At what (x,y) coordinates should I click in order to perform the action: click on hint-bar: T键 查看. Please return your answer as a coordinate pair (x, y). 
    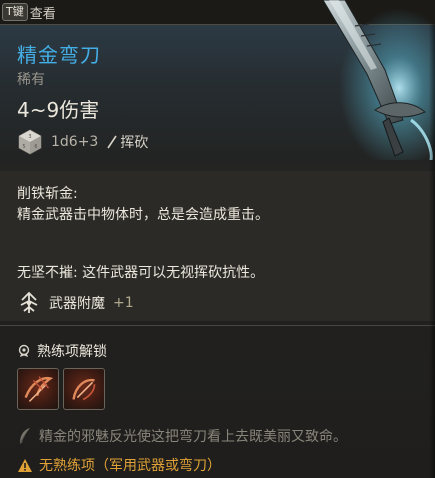
    Looking at the image, I should click on (28, 12).